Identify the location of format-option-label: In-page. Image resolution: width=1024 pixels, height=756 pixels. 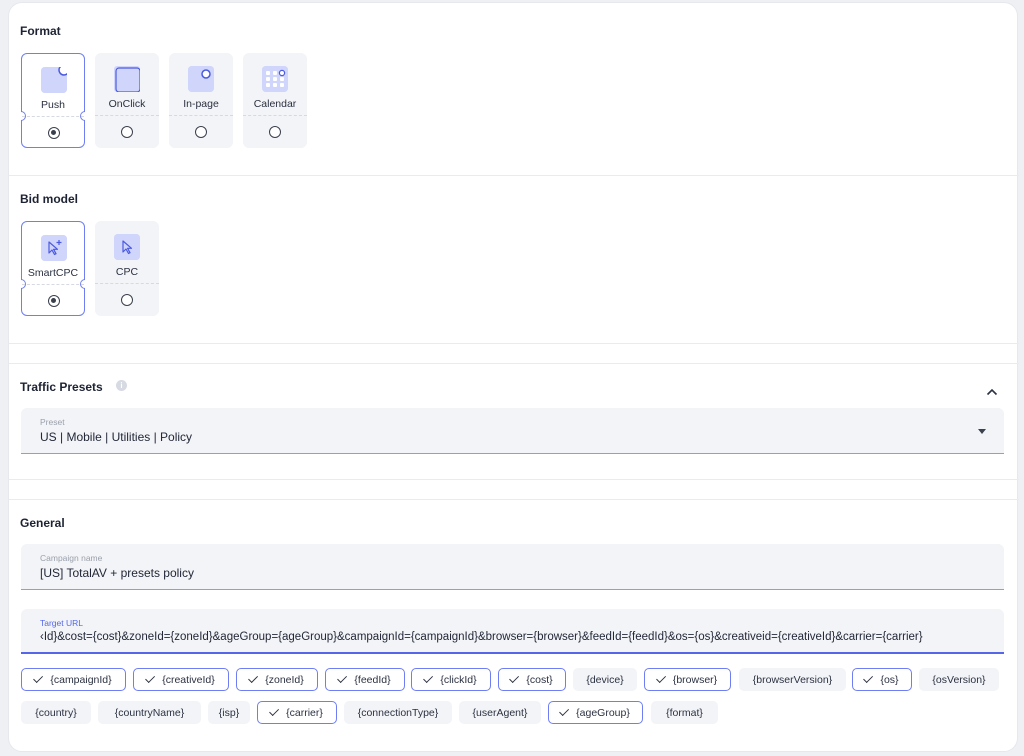
(201, 104).